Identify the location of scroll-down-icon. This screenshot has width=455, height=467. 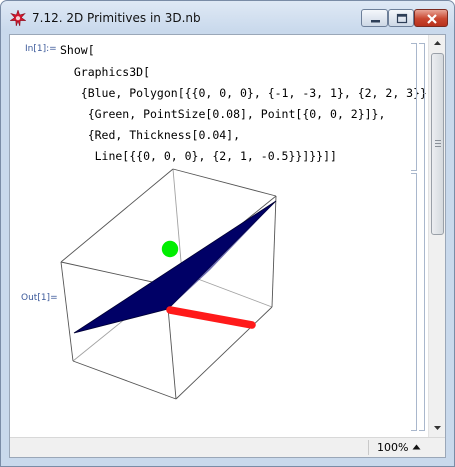
(437, 427).